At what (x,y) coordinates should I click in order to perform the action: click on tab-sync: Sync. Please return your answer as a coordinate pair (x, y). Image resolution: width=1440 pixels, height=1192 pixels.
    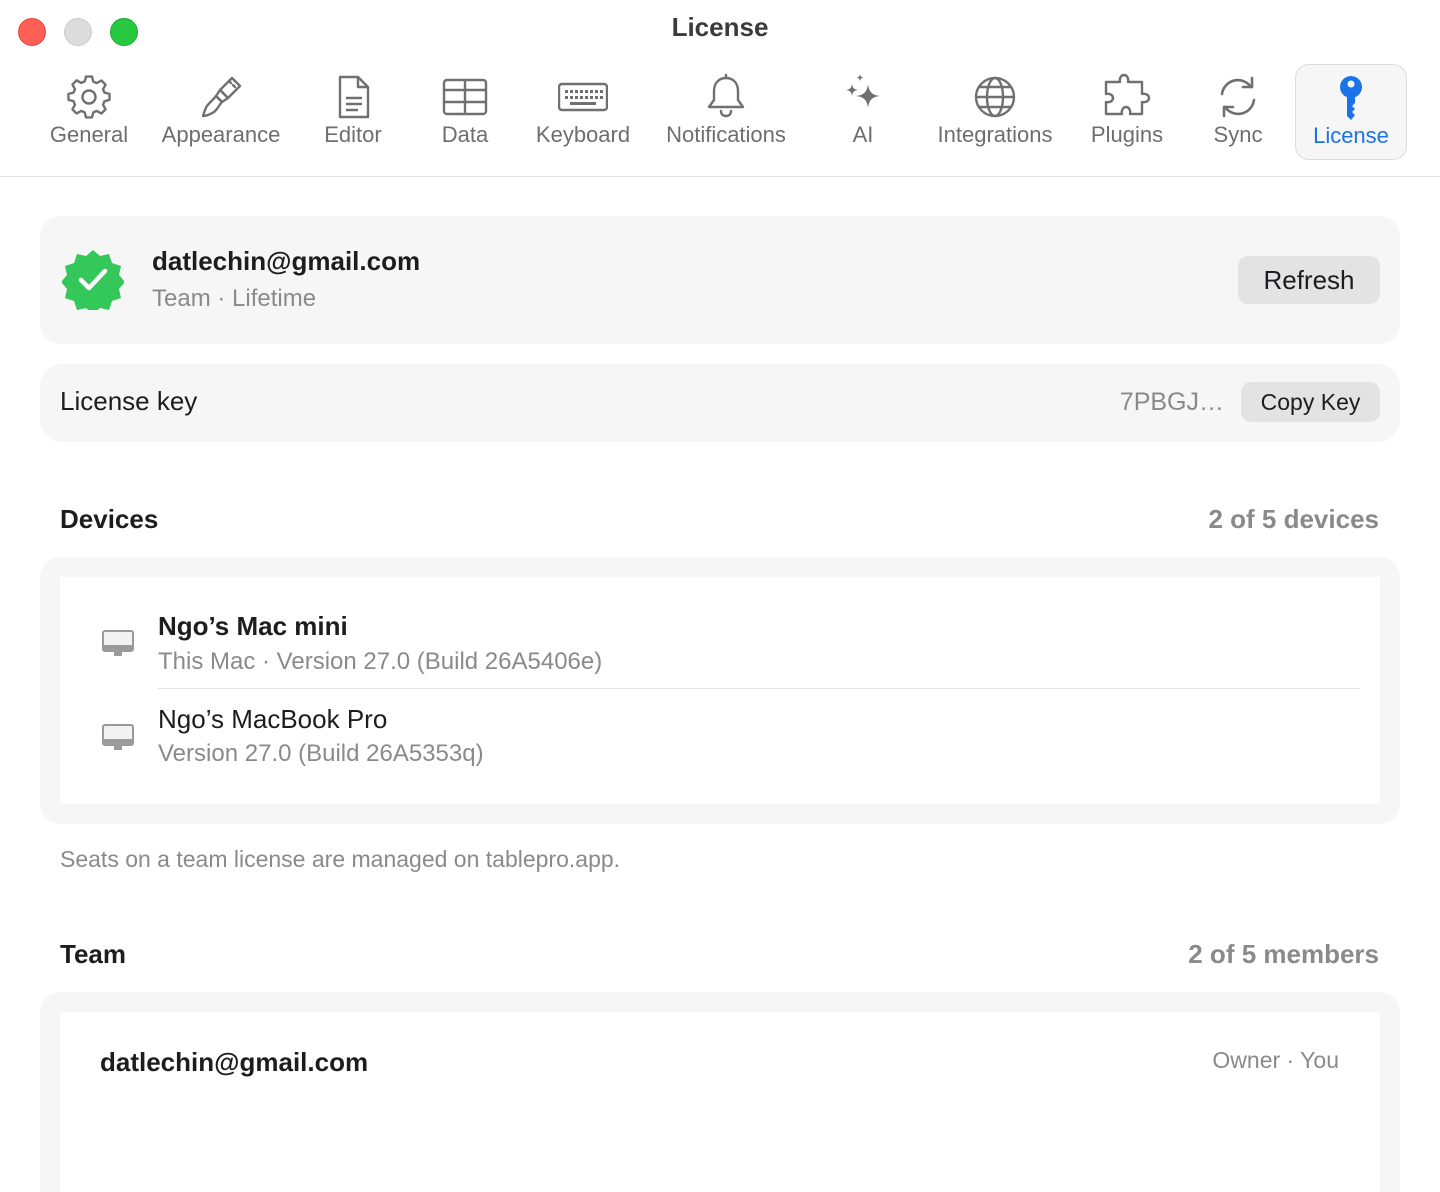
    Looking at the image, I should click on (1238, 112).